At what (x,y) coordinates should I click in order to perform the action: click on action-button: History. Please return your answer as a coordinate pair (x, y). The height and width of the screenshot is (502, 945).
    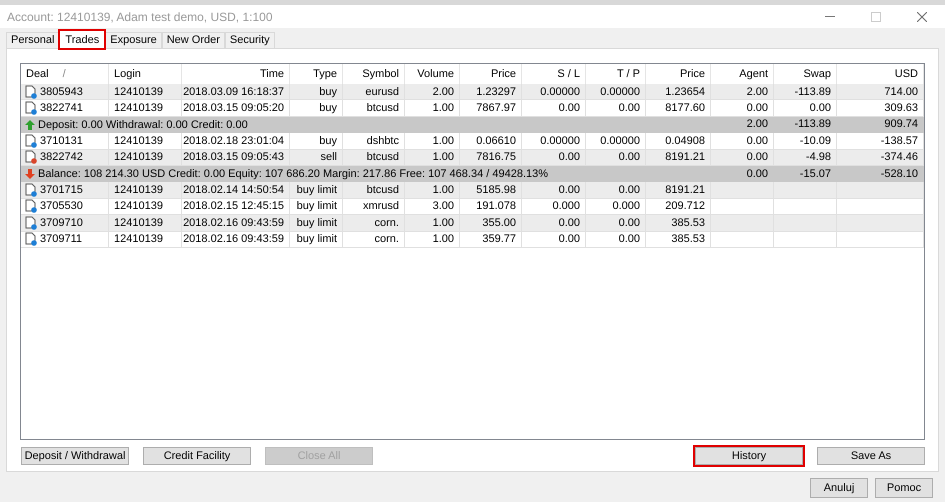
    Looking at the image, I should click on (749, 456).